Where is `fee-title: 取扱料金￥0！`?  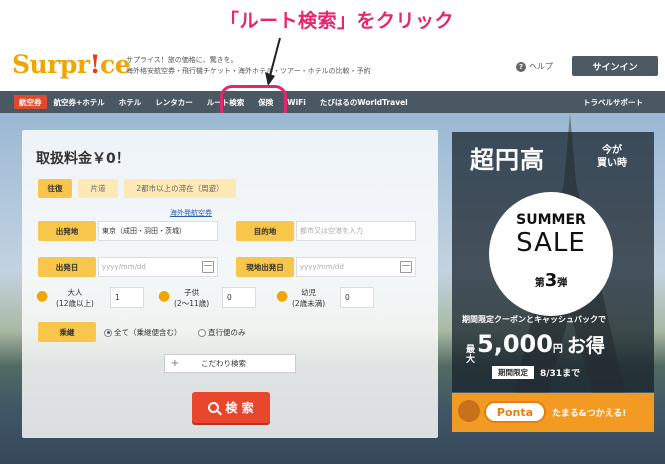 fee-title: 取扱料金￥0！ is located at coordinates (83, 159).